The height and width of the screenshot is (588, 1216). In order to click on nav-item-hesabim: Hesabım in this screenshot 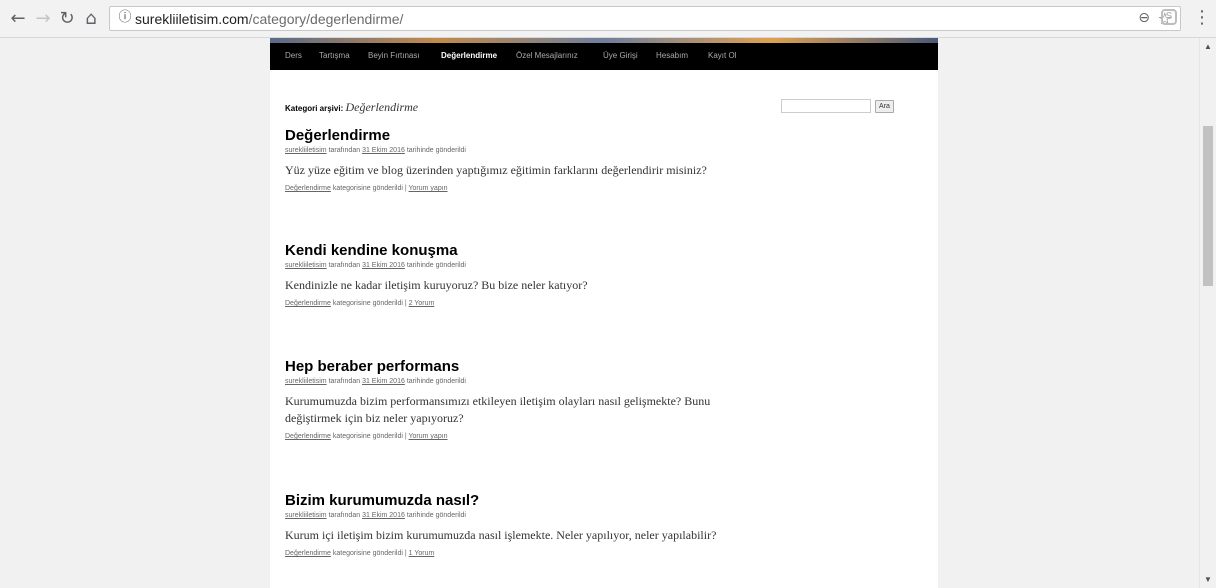, I will do `click(672, 55)`.